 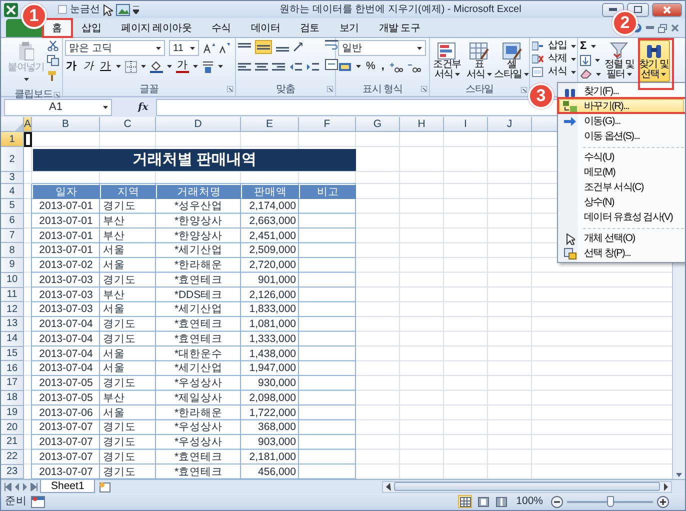 I want to click on gridlines-checkbox, so click(x=62, y=9).